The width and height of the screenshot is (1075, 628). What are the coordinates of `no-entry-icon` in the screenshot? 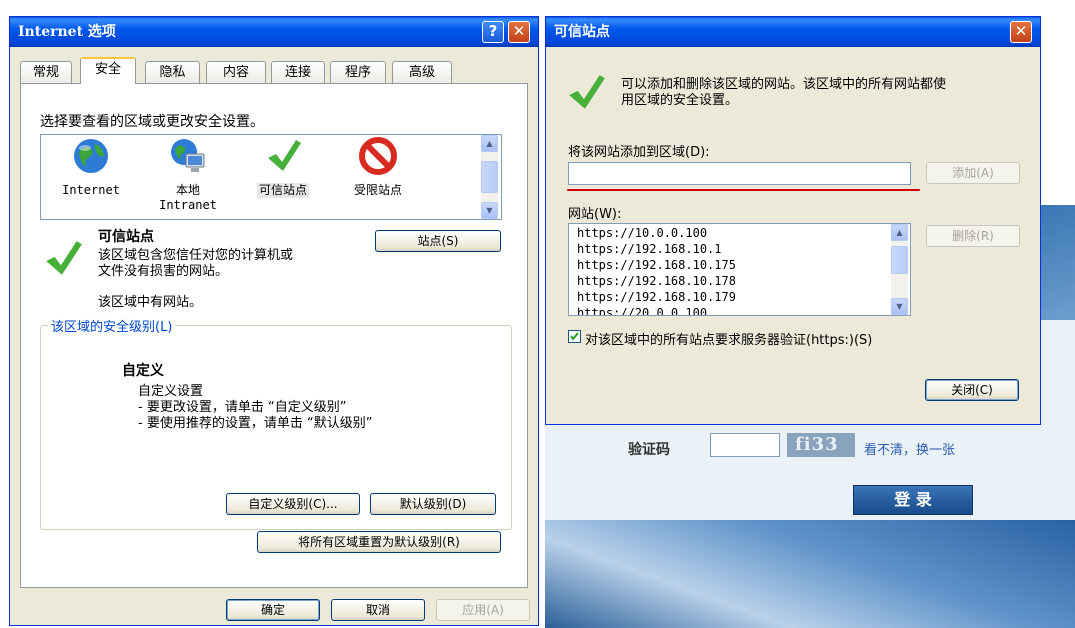 It's located at (378, 156).